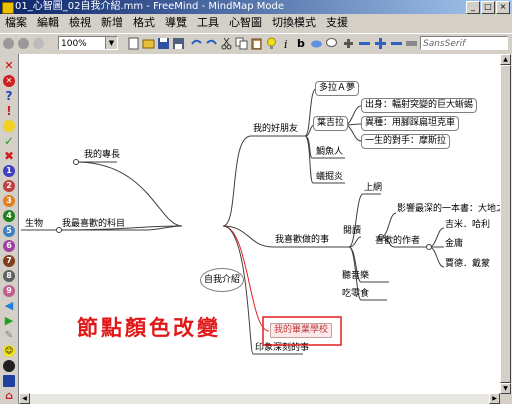 The width and height of the screenshot is (512, 404). I want to click on menu-modes: 切換模式, so click(294, 23).